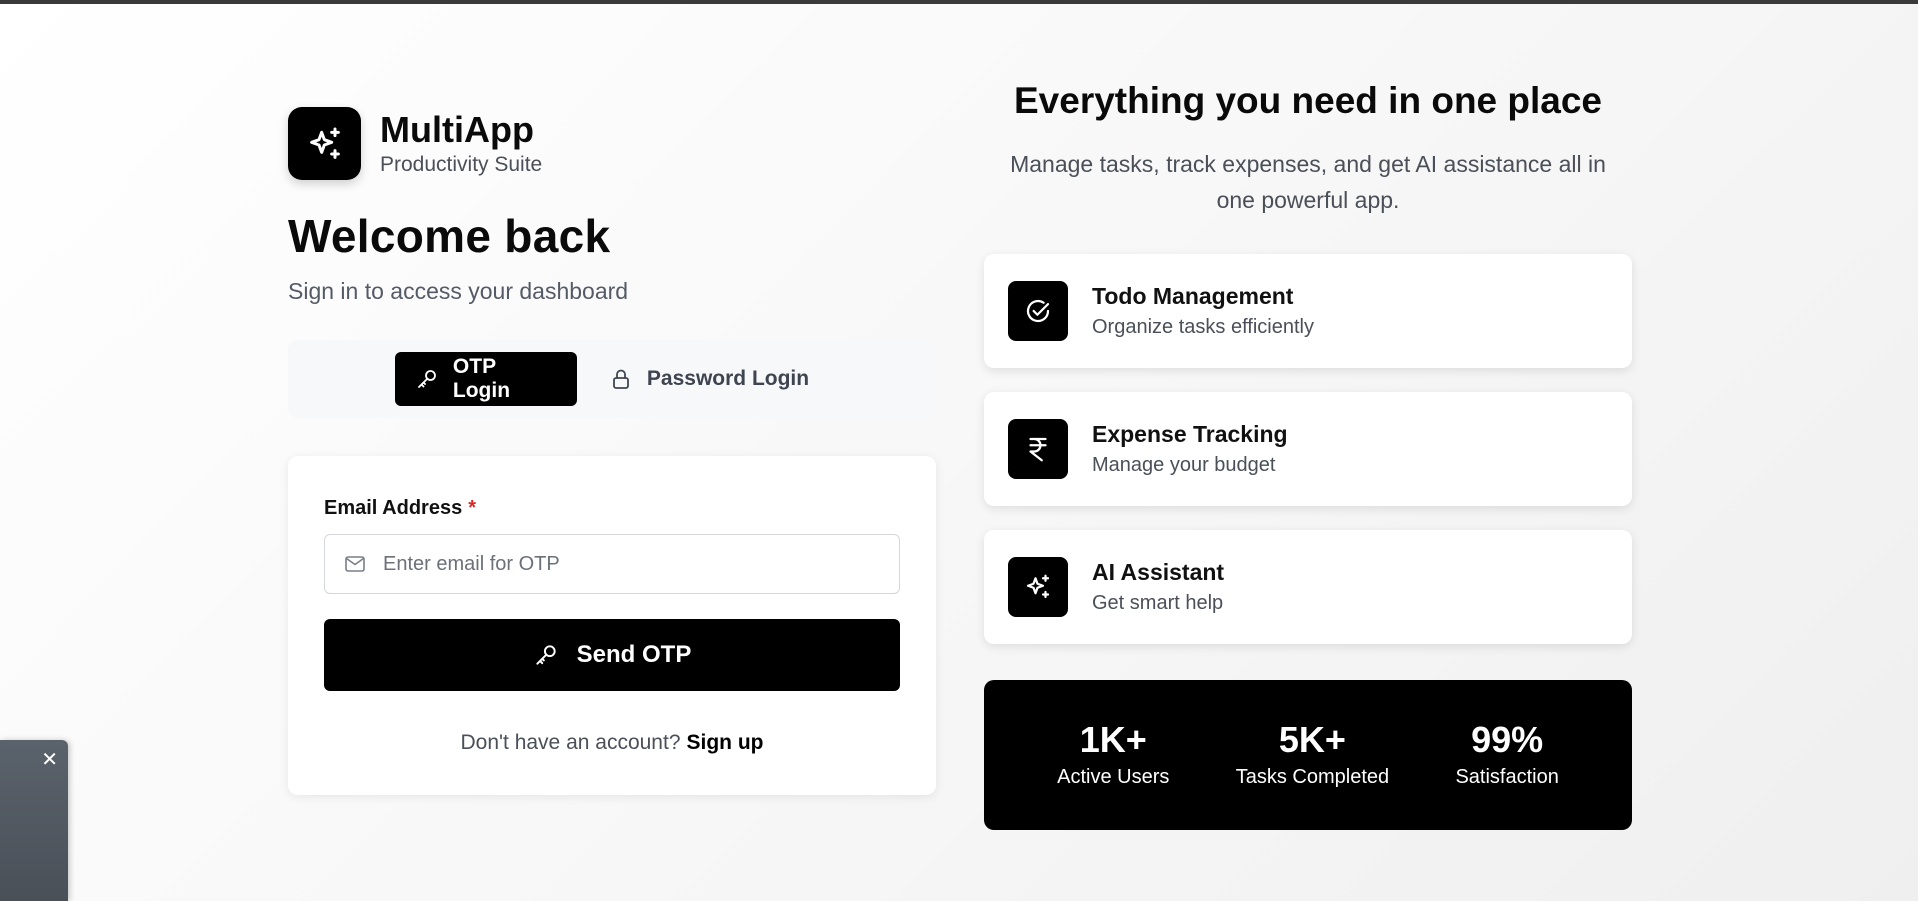  What do you see at coordinates (34, 820) in the screenshot?
I see `floating-widget: ✕` at bounding box center [34, 820].